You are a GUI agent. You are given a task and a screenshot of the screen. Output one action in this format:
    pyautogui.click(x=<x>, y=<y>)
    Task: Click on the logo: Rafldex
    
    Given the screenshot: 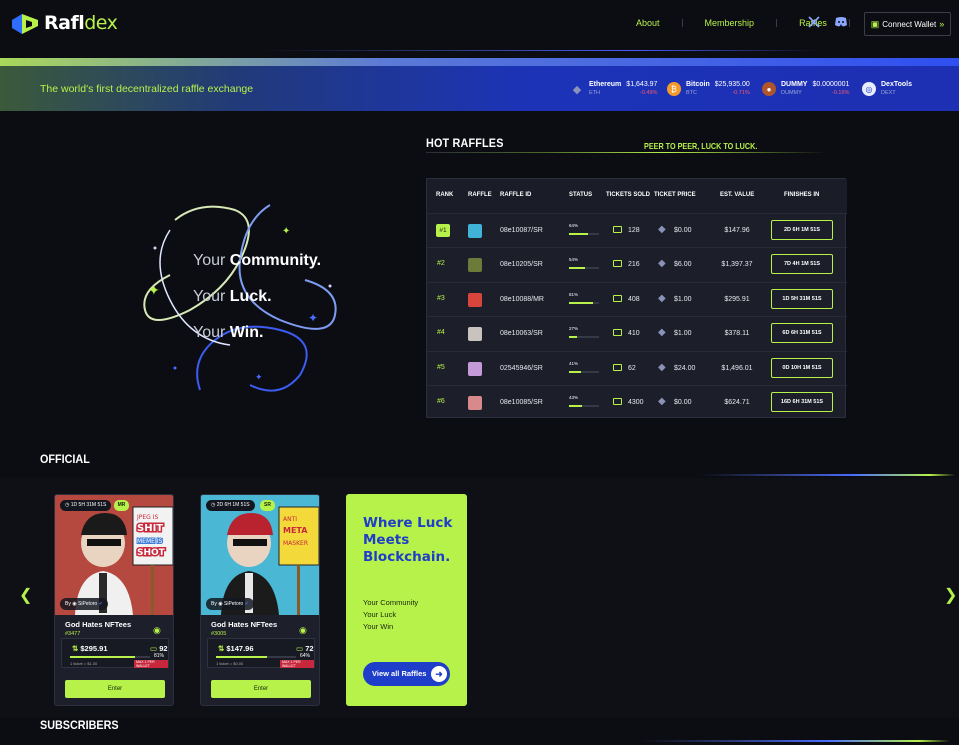 What is the action you would take?
    pyautogui.click(x=65, y=23)
    